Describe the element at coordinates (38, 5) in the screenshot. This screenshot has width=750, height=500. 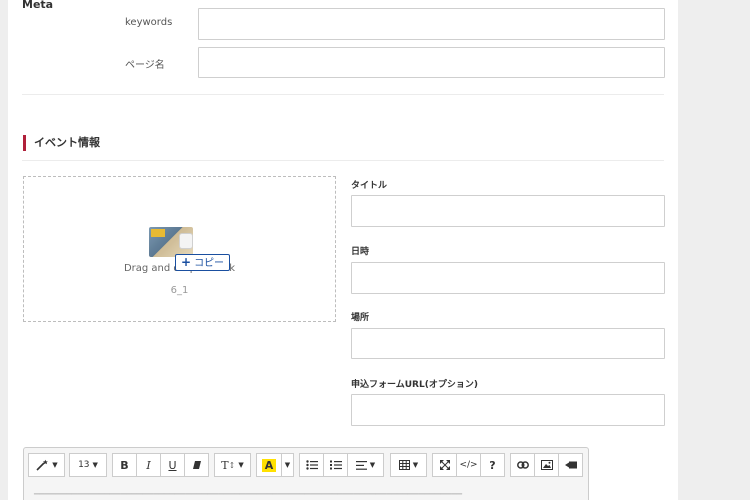
I see `meta-section-label: Meta` at that location.